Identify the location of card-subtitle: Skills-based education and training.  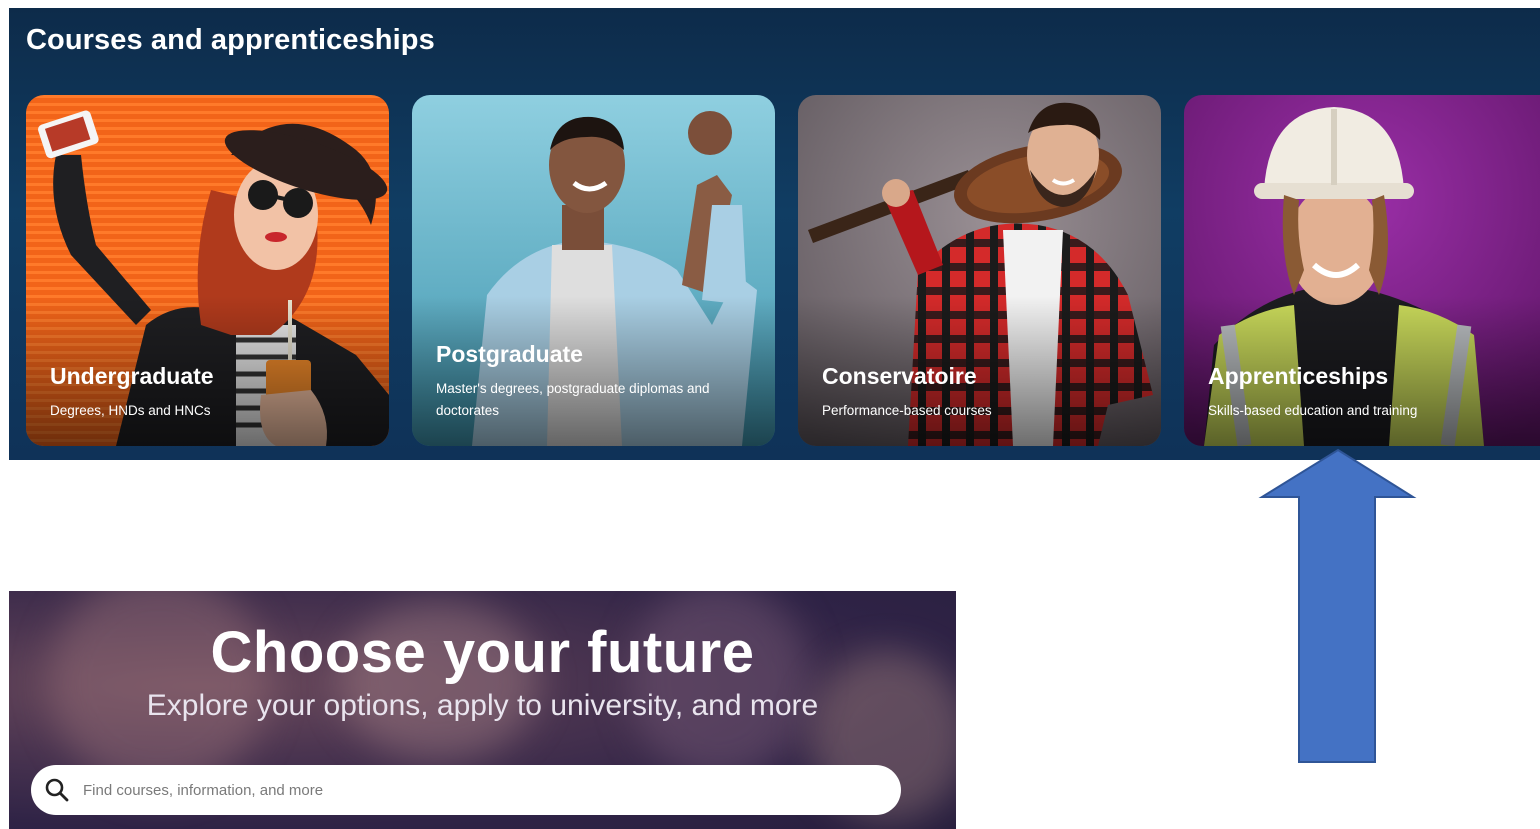
(1313, 410).